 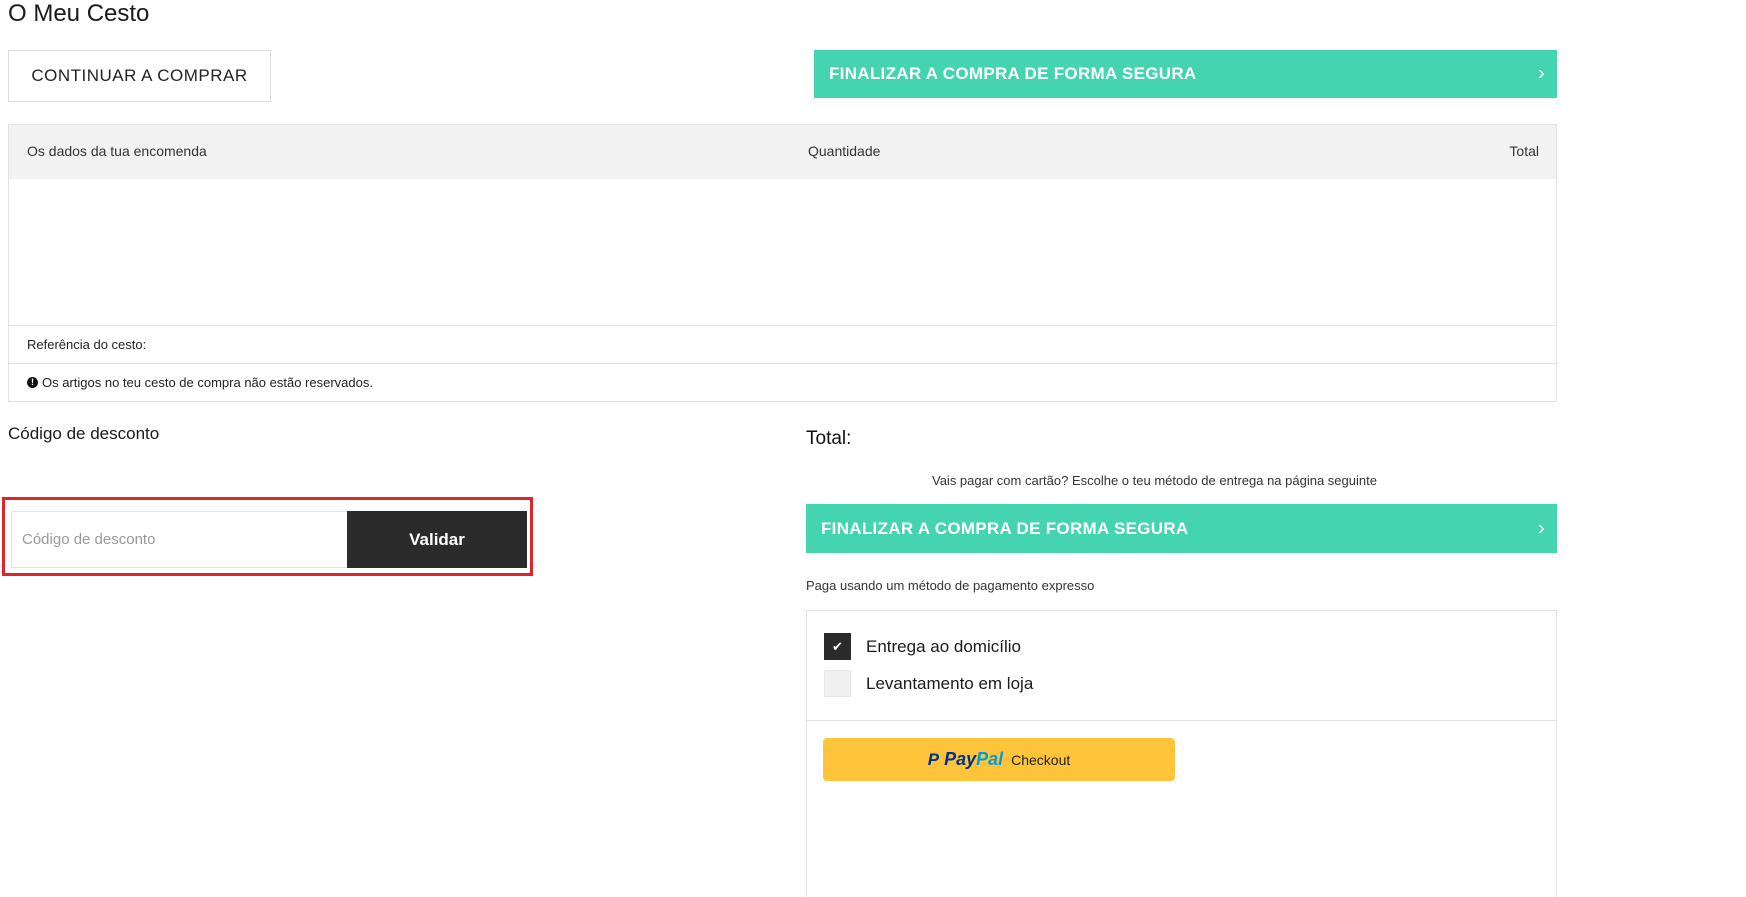 What do you see at coordinates (180, 539) in the screenshot?
I see `discount-code-input` at bounding box center [180, 539].